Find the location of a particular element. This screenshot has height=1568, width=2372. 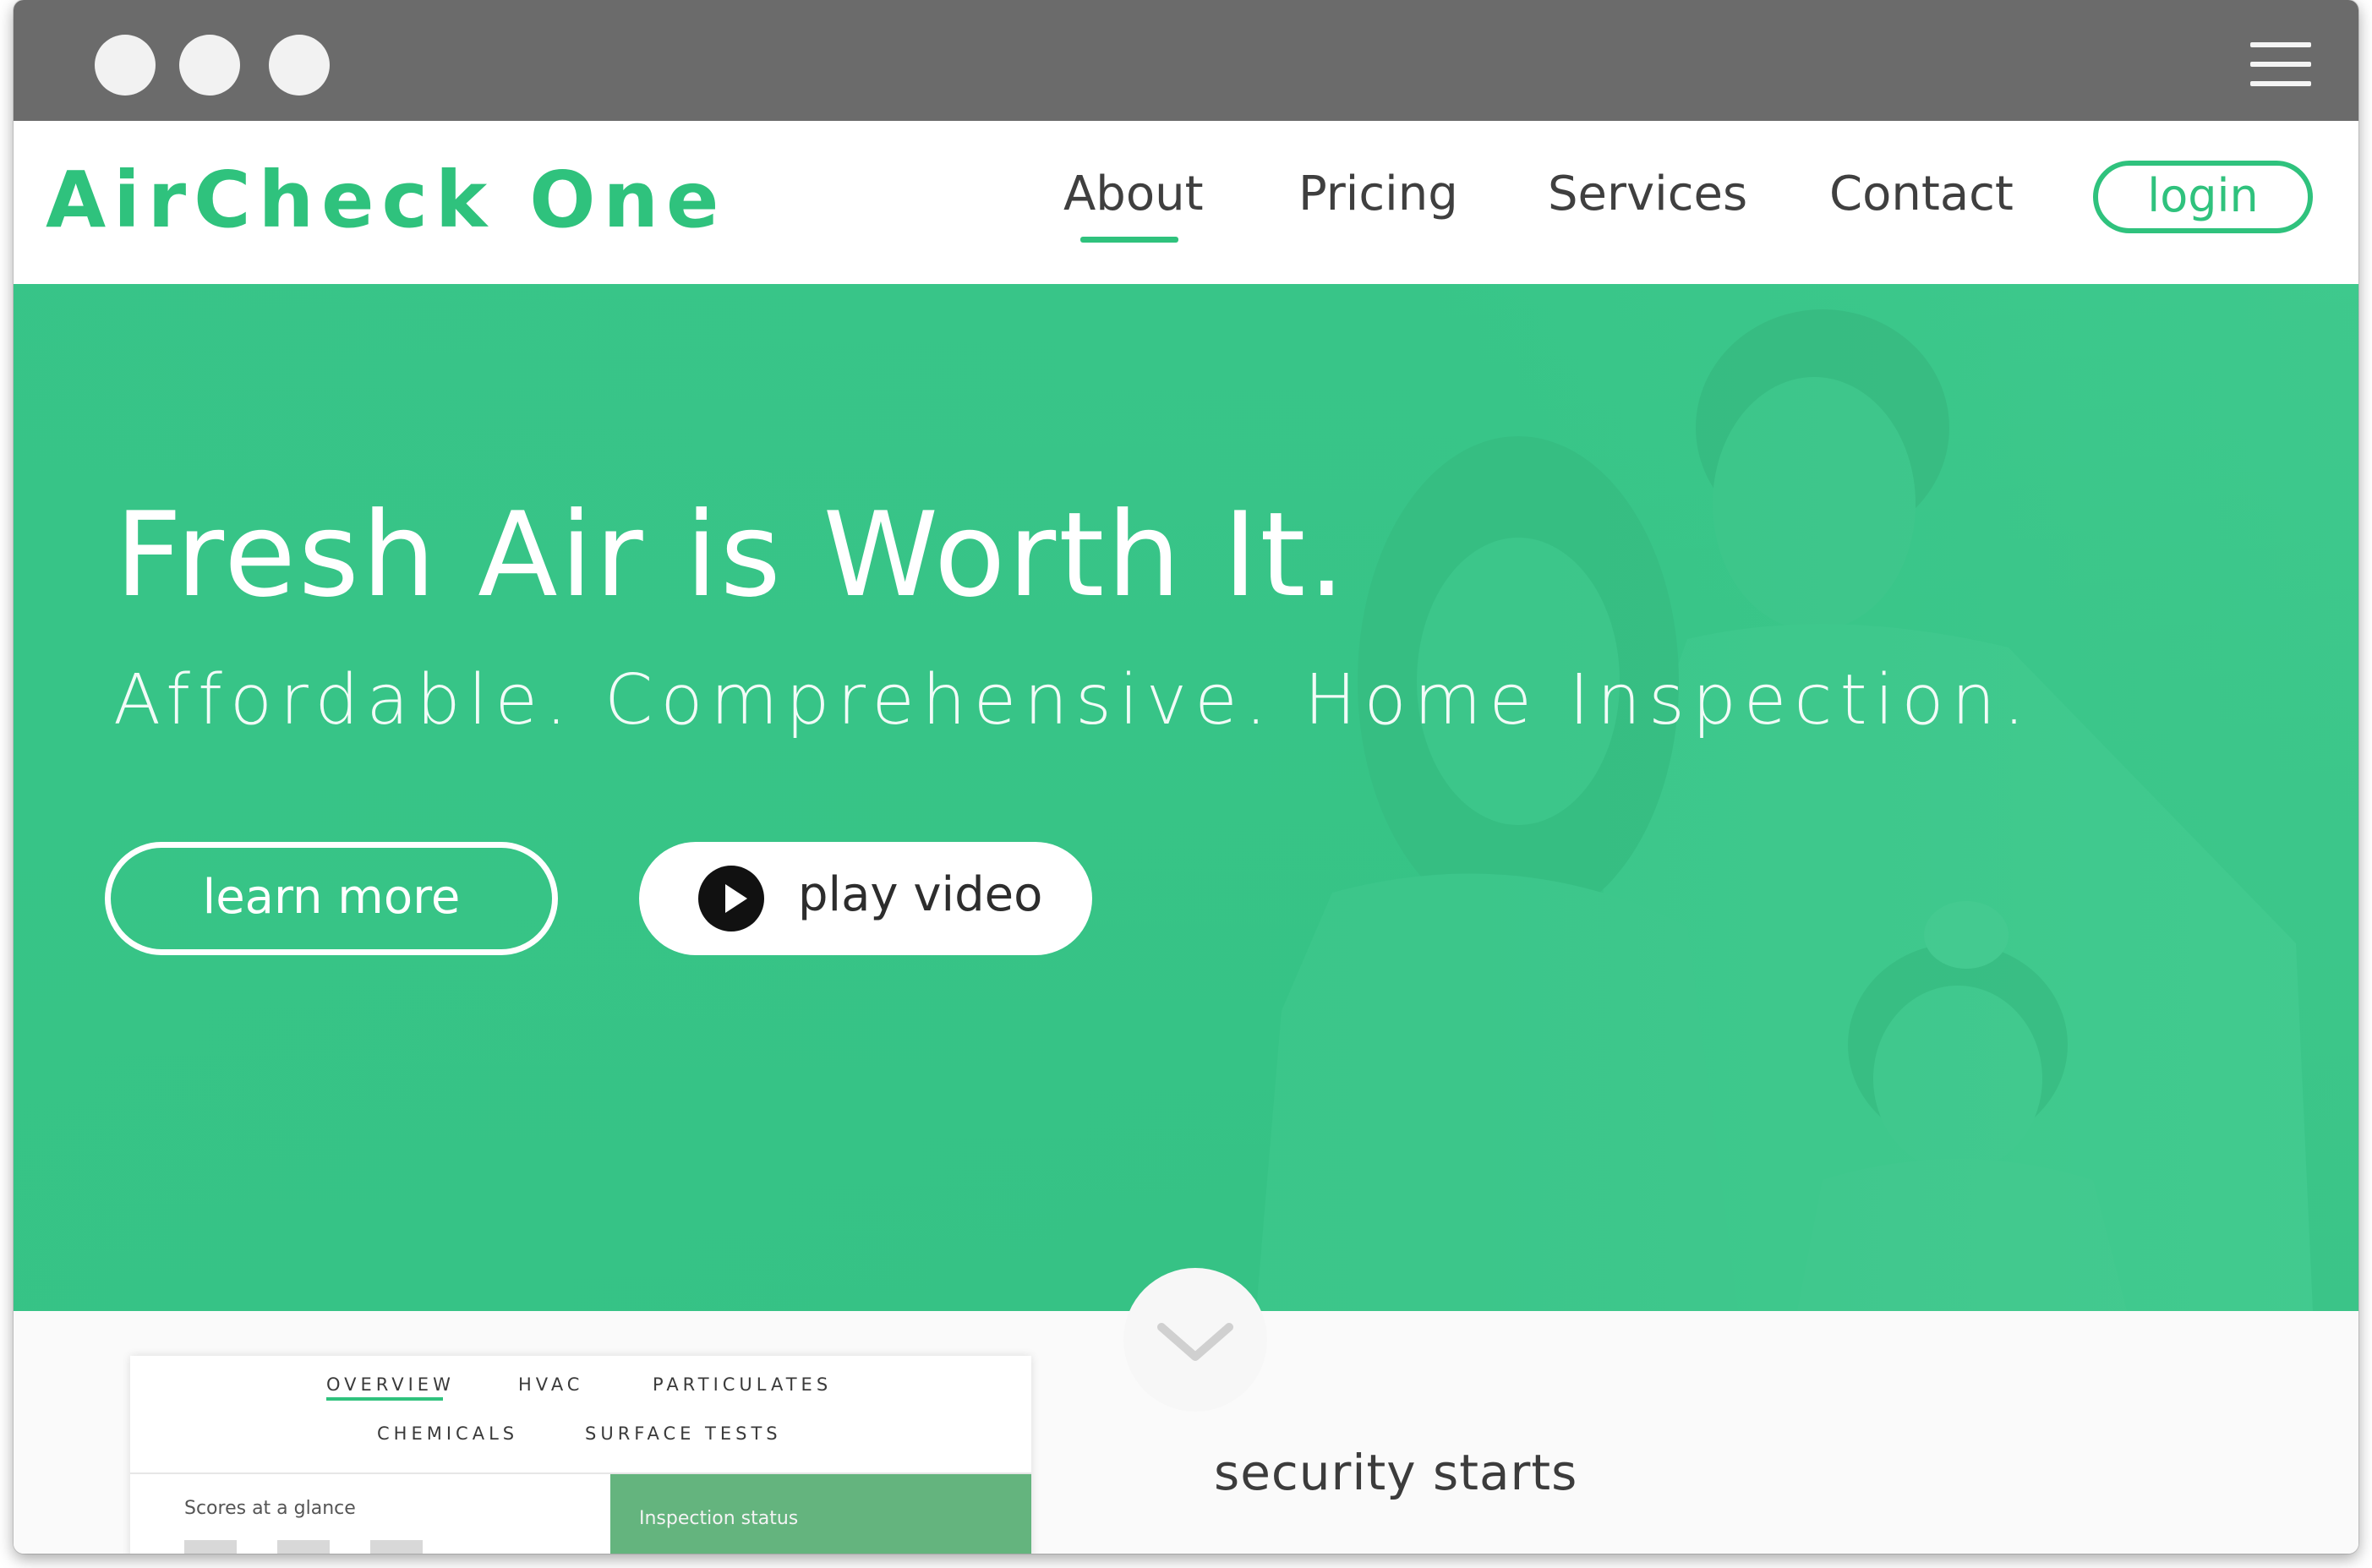

browser-titlebar is located at coordinates (1186, 60).